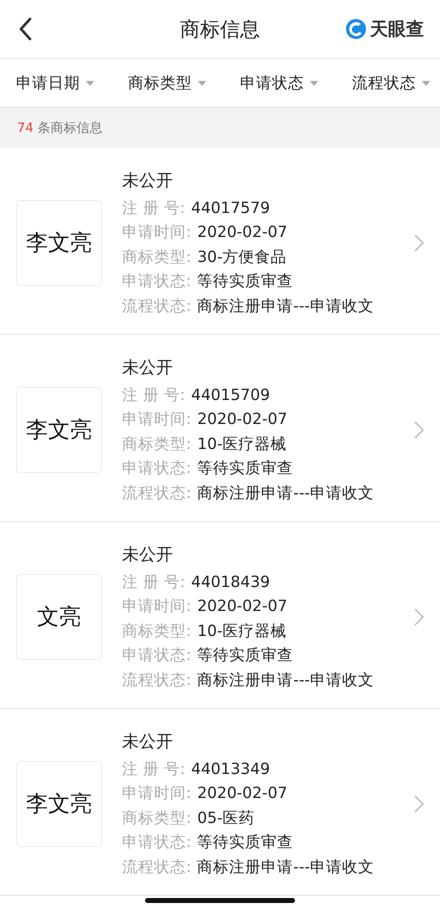 This screenshot has height=908, width=440. I want to click on field-value: 30-方便食品, so click(242, 257).